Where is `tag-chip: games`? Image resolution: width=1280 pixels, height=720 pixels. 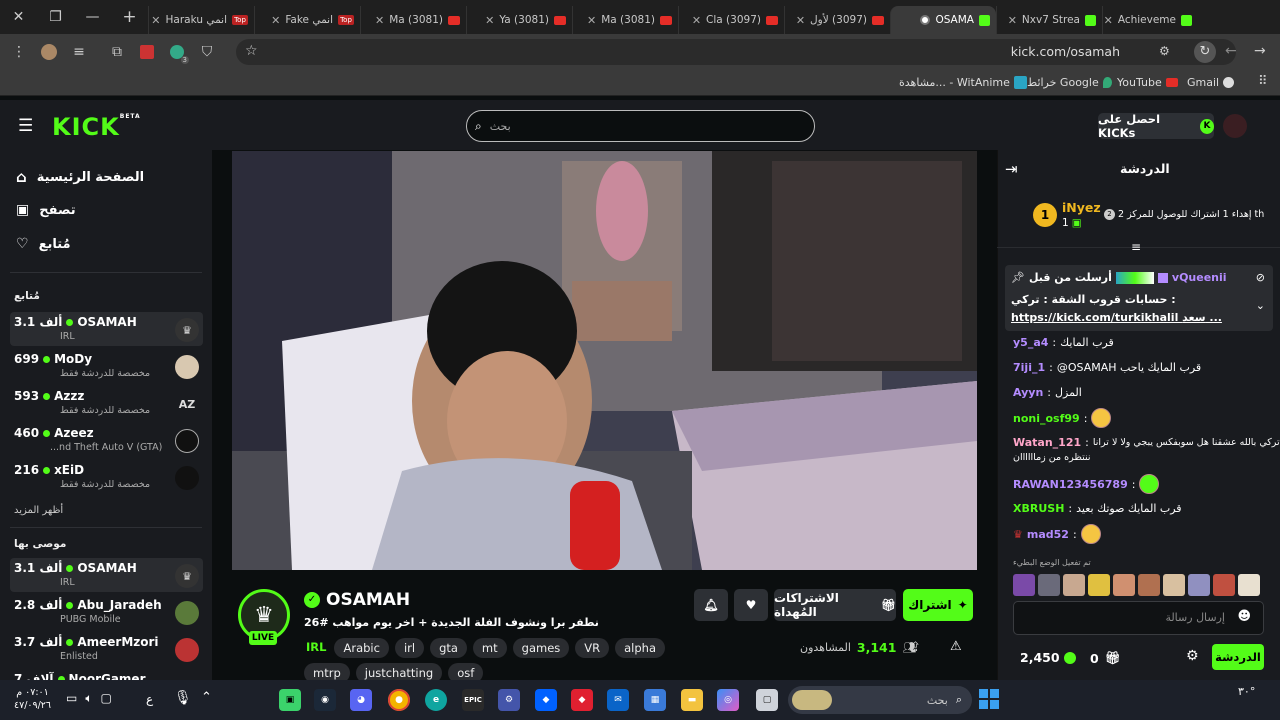
tag-chip: games is located at coordinates (541, 648).